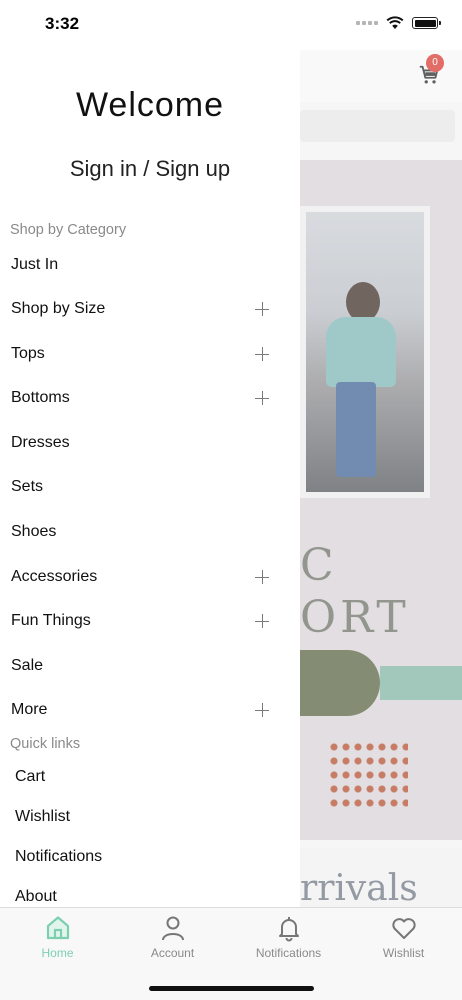 This screenshot has width=462, height=1000. Describe the element at coordinates (150, 710) in the screenshot. I see `category-more: More` at that location.